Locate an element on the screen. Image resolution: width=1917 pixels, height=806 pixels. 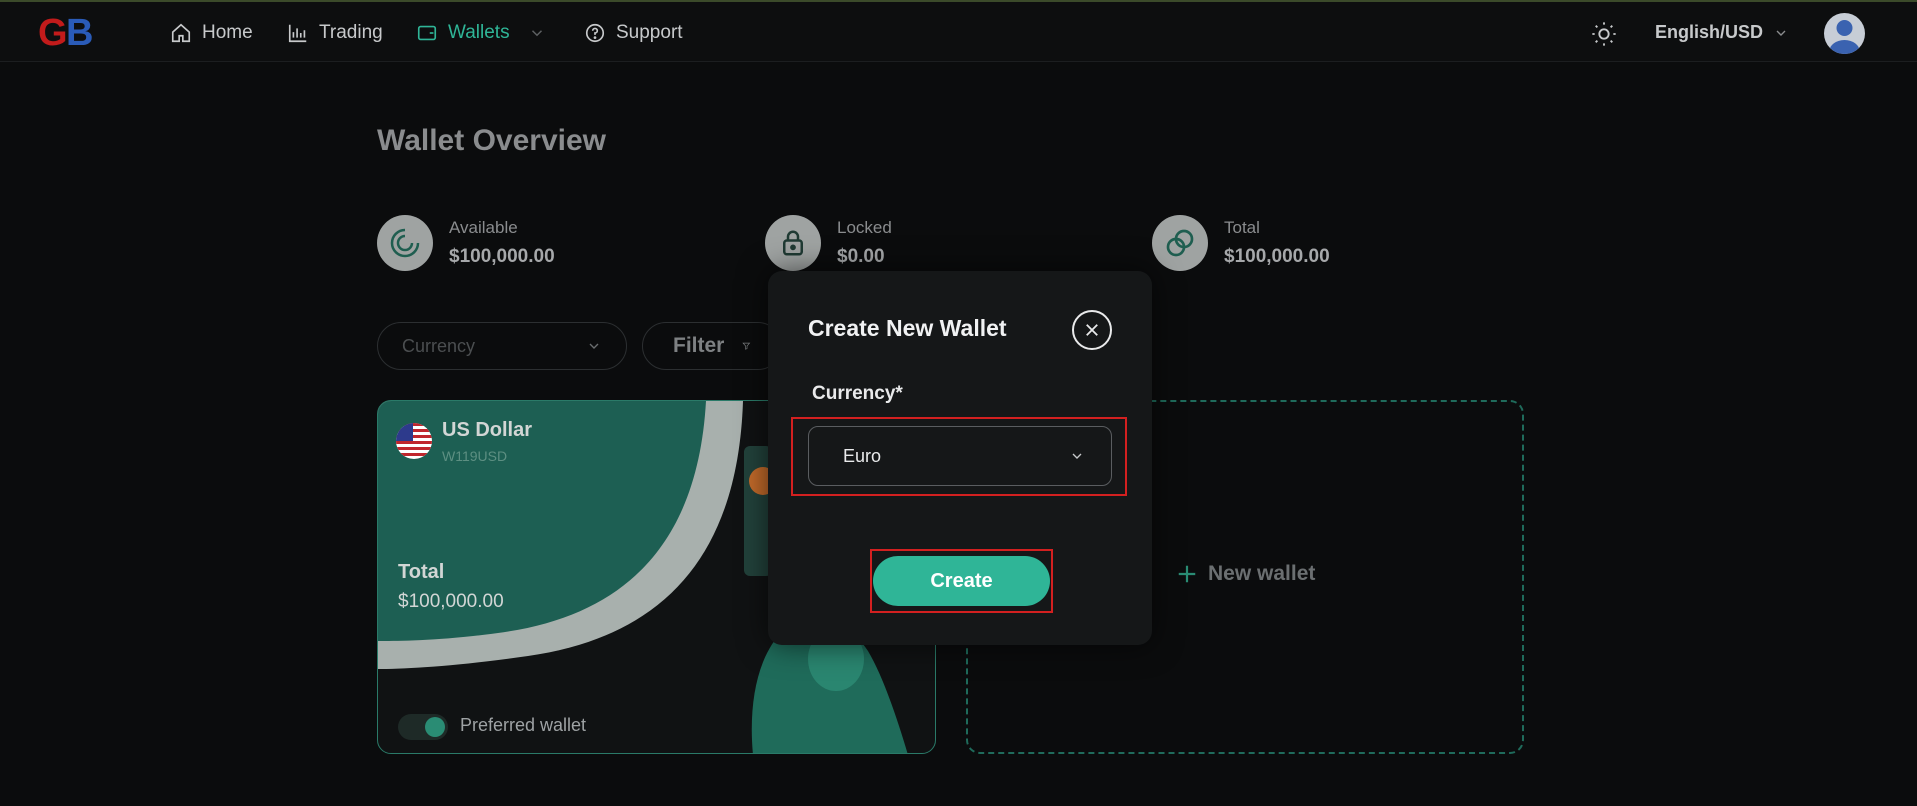
home-icon is located at coordinates (181, 33).